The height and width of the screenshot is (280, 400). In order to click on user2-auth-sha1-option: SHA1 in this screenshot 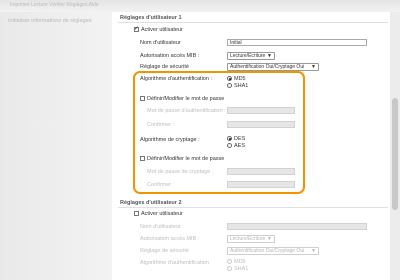, I will do `click(237, 269)`.